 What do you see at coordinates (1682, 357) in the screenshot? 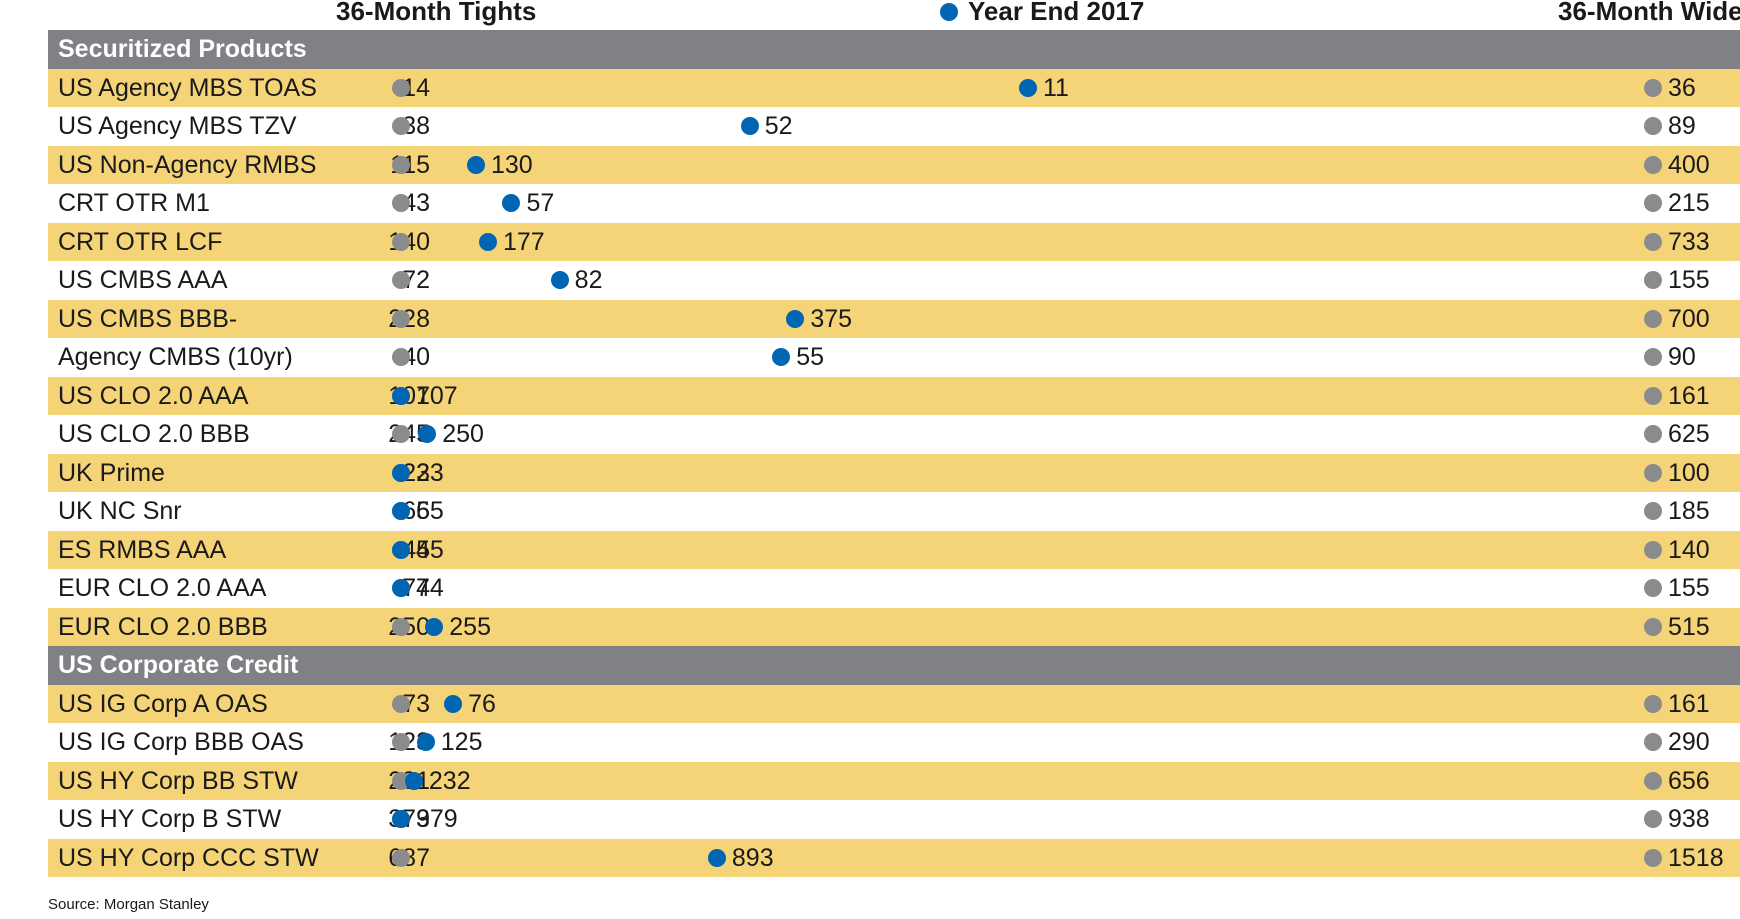
I see `wides-value: 90` at bounding box center [1682, 357].